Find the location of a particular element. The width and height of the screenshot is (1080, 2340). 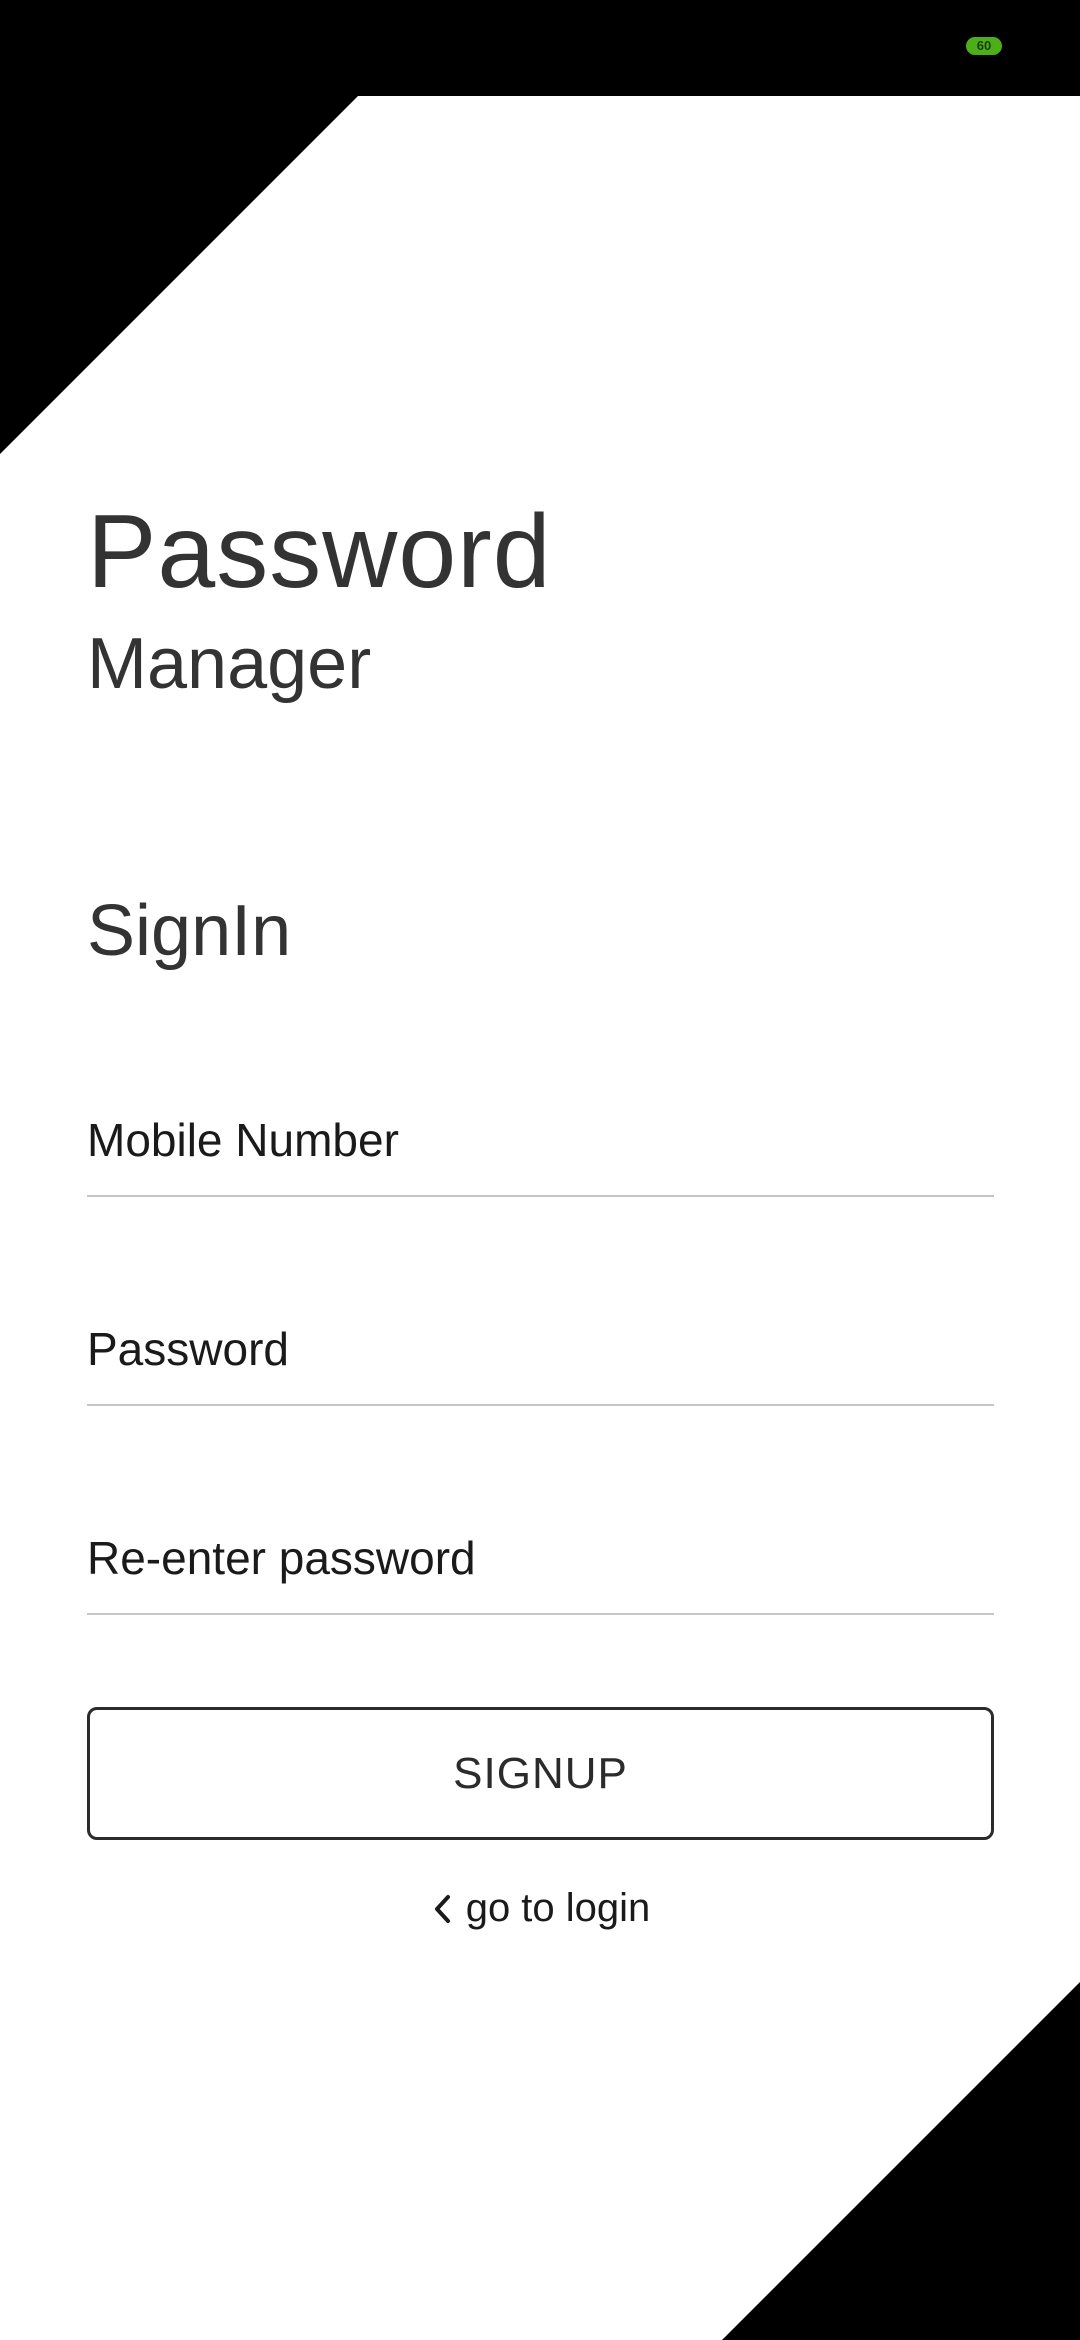

signup-button-label: SIGNUP is located at coordinates (540, 1773).